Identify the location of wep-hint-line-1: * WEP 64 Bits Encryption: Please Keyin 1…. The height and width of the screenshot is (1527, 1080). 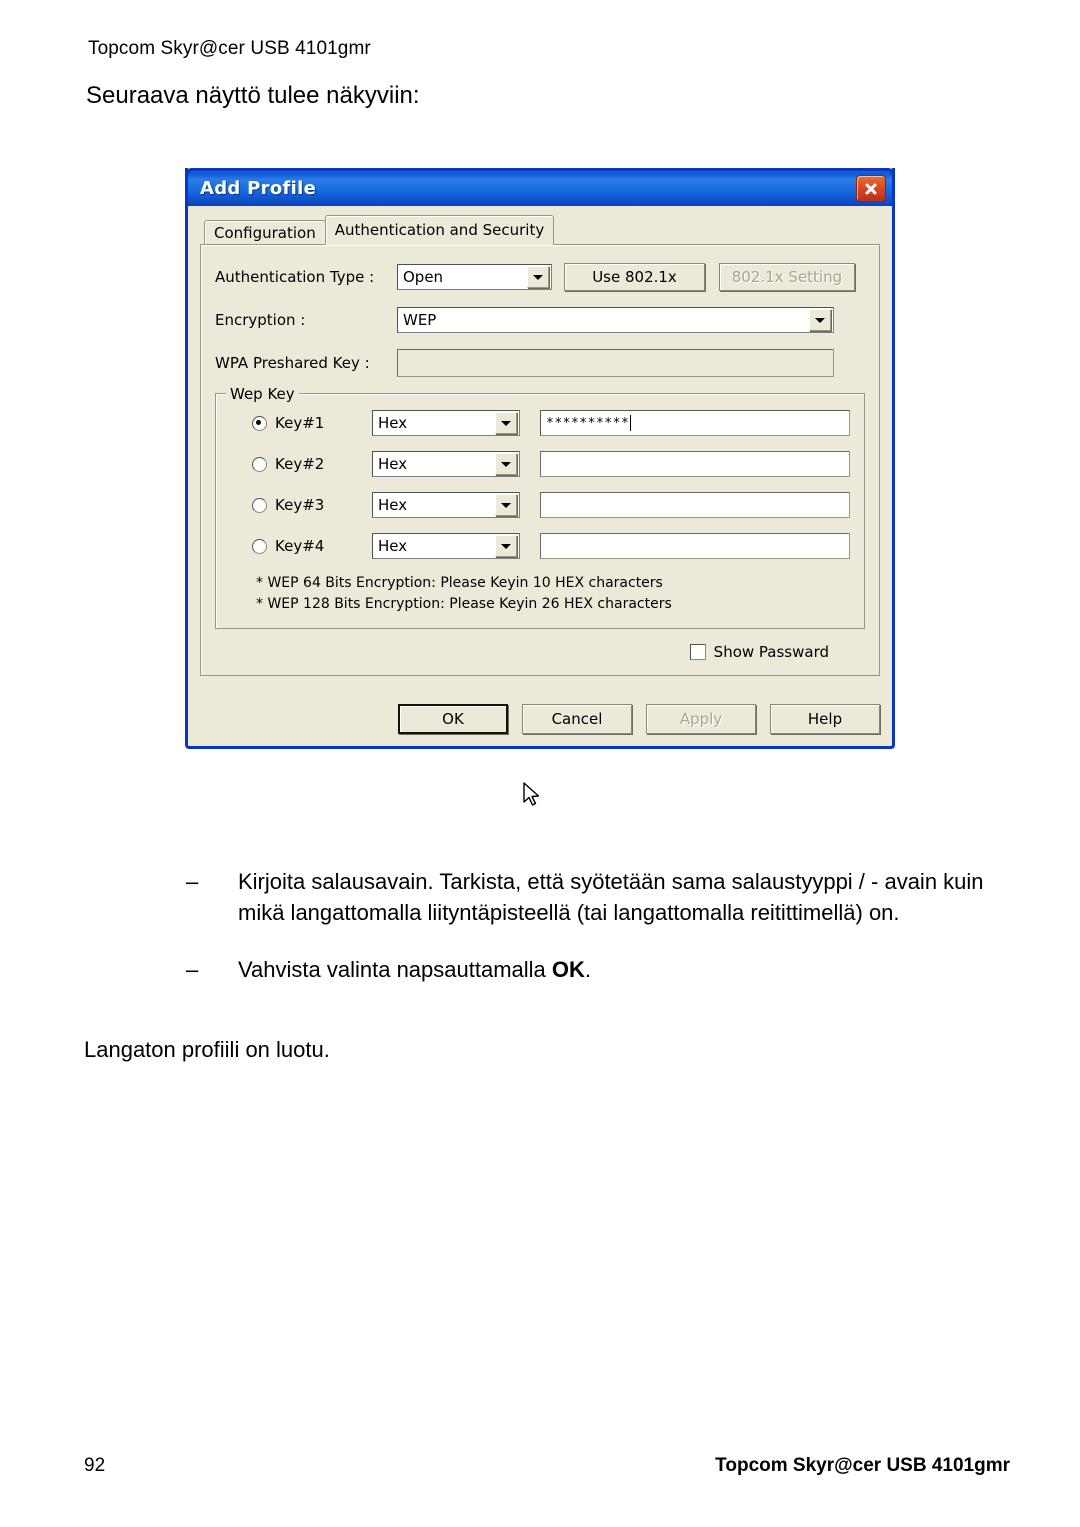
(459, 583).